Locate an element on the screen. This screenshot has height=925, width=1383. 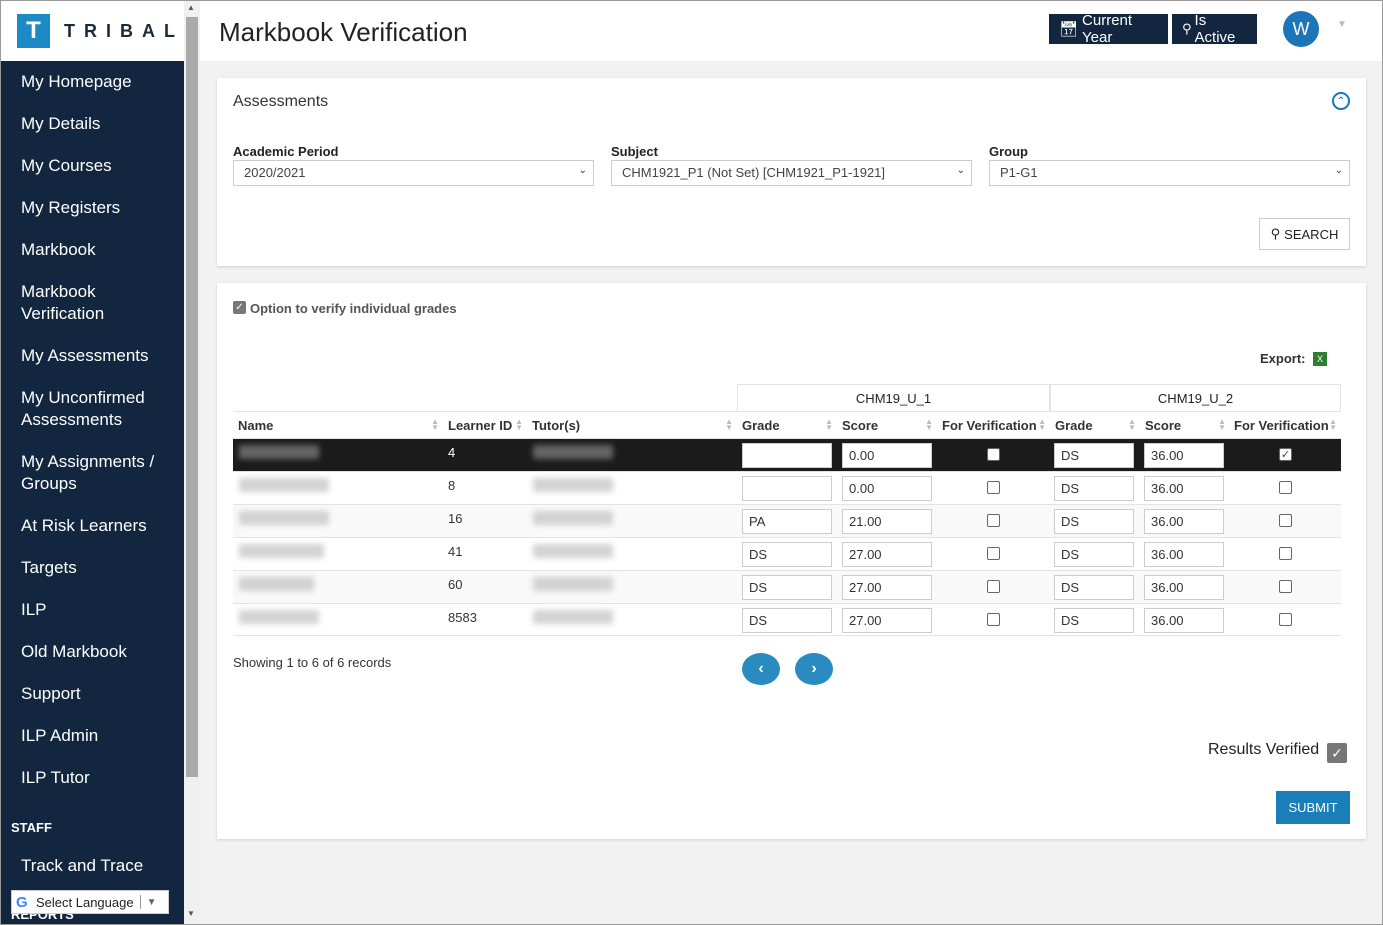
is-active-button: ⚲ Is Active is located at coordinates (1214, 29).